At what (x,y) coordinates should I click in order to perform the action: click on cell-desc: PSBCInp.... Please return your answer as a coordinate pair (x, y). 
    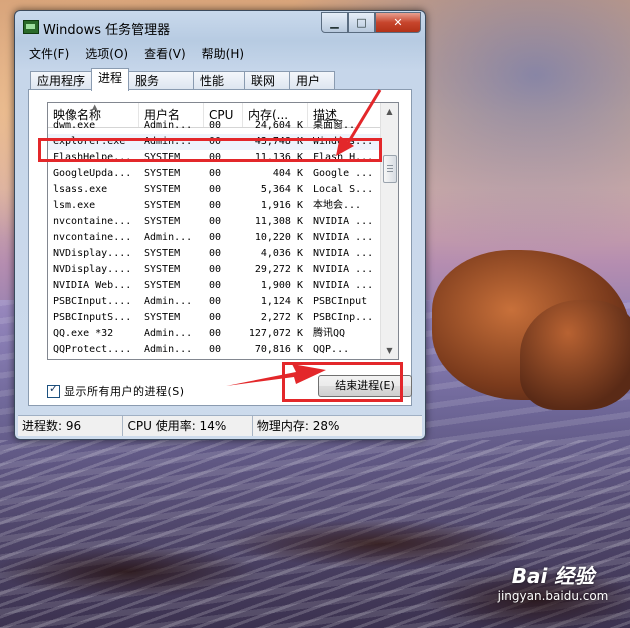
    Looking at the image, I should click on (343, 317).